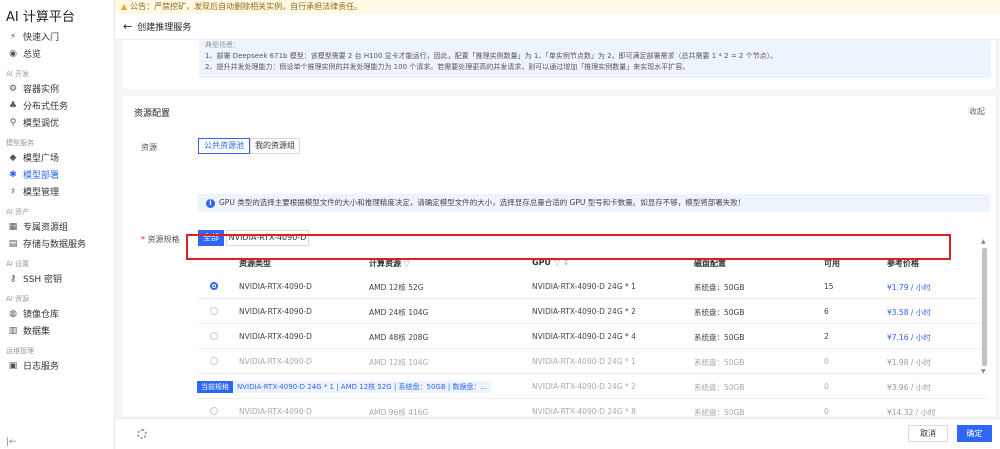 Image resolution: width=1000 pixels, height=449 pixels. Describe the element at coordinates (224, 146) in the screenshot. I see `tab-public-pool: 公共资源池` at that location.